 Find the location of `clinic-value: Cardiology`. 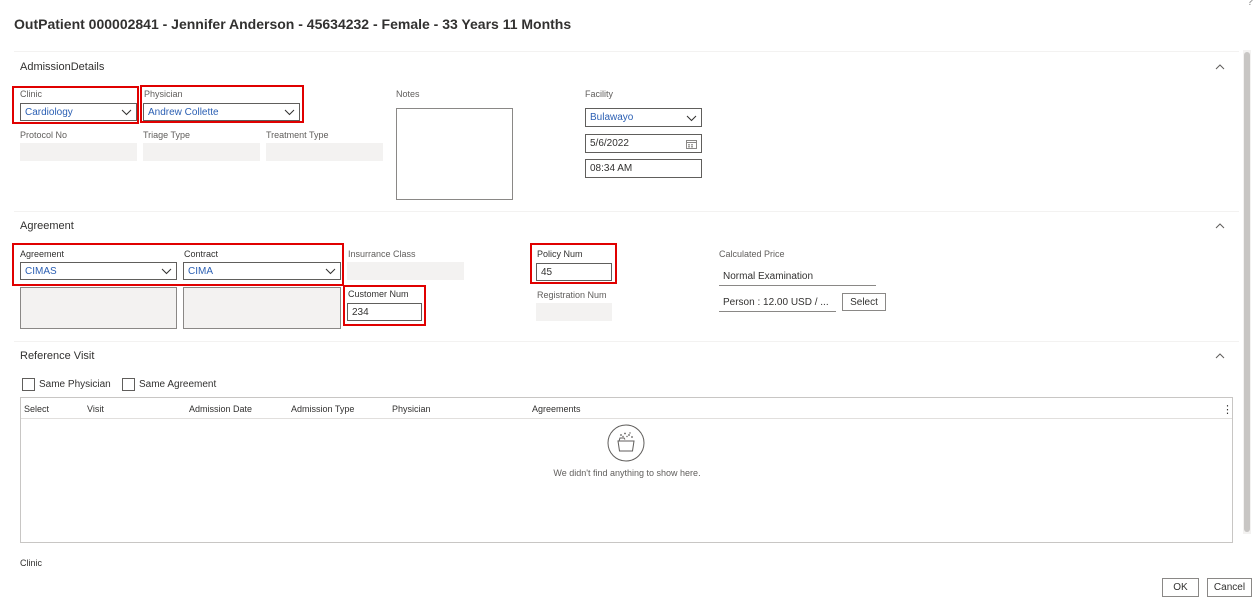

clinic-value: Cardiology is located at coordinates (49, 112).